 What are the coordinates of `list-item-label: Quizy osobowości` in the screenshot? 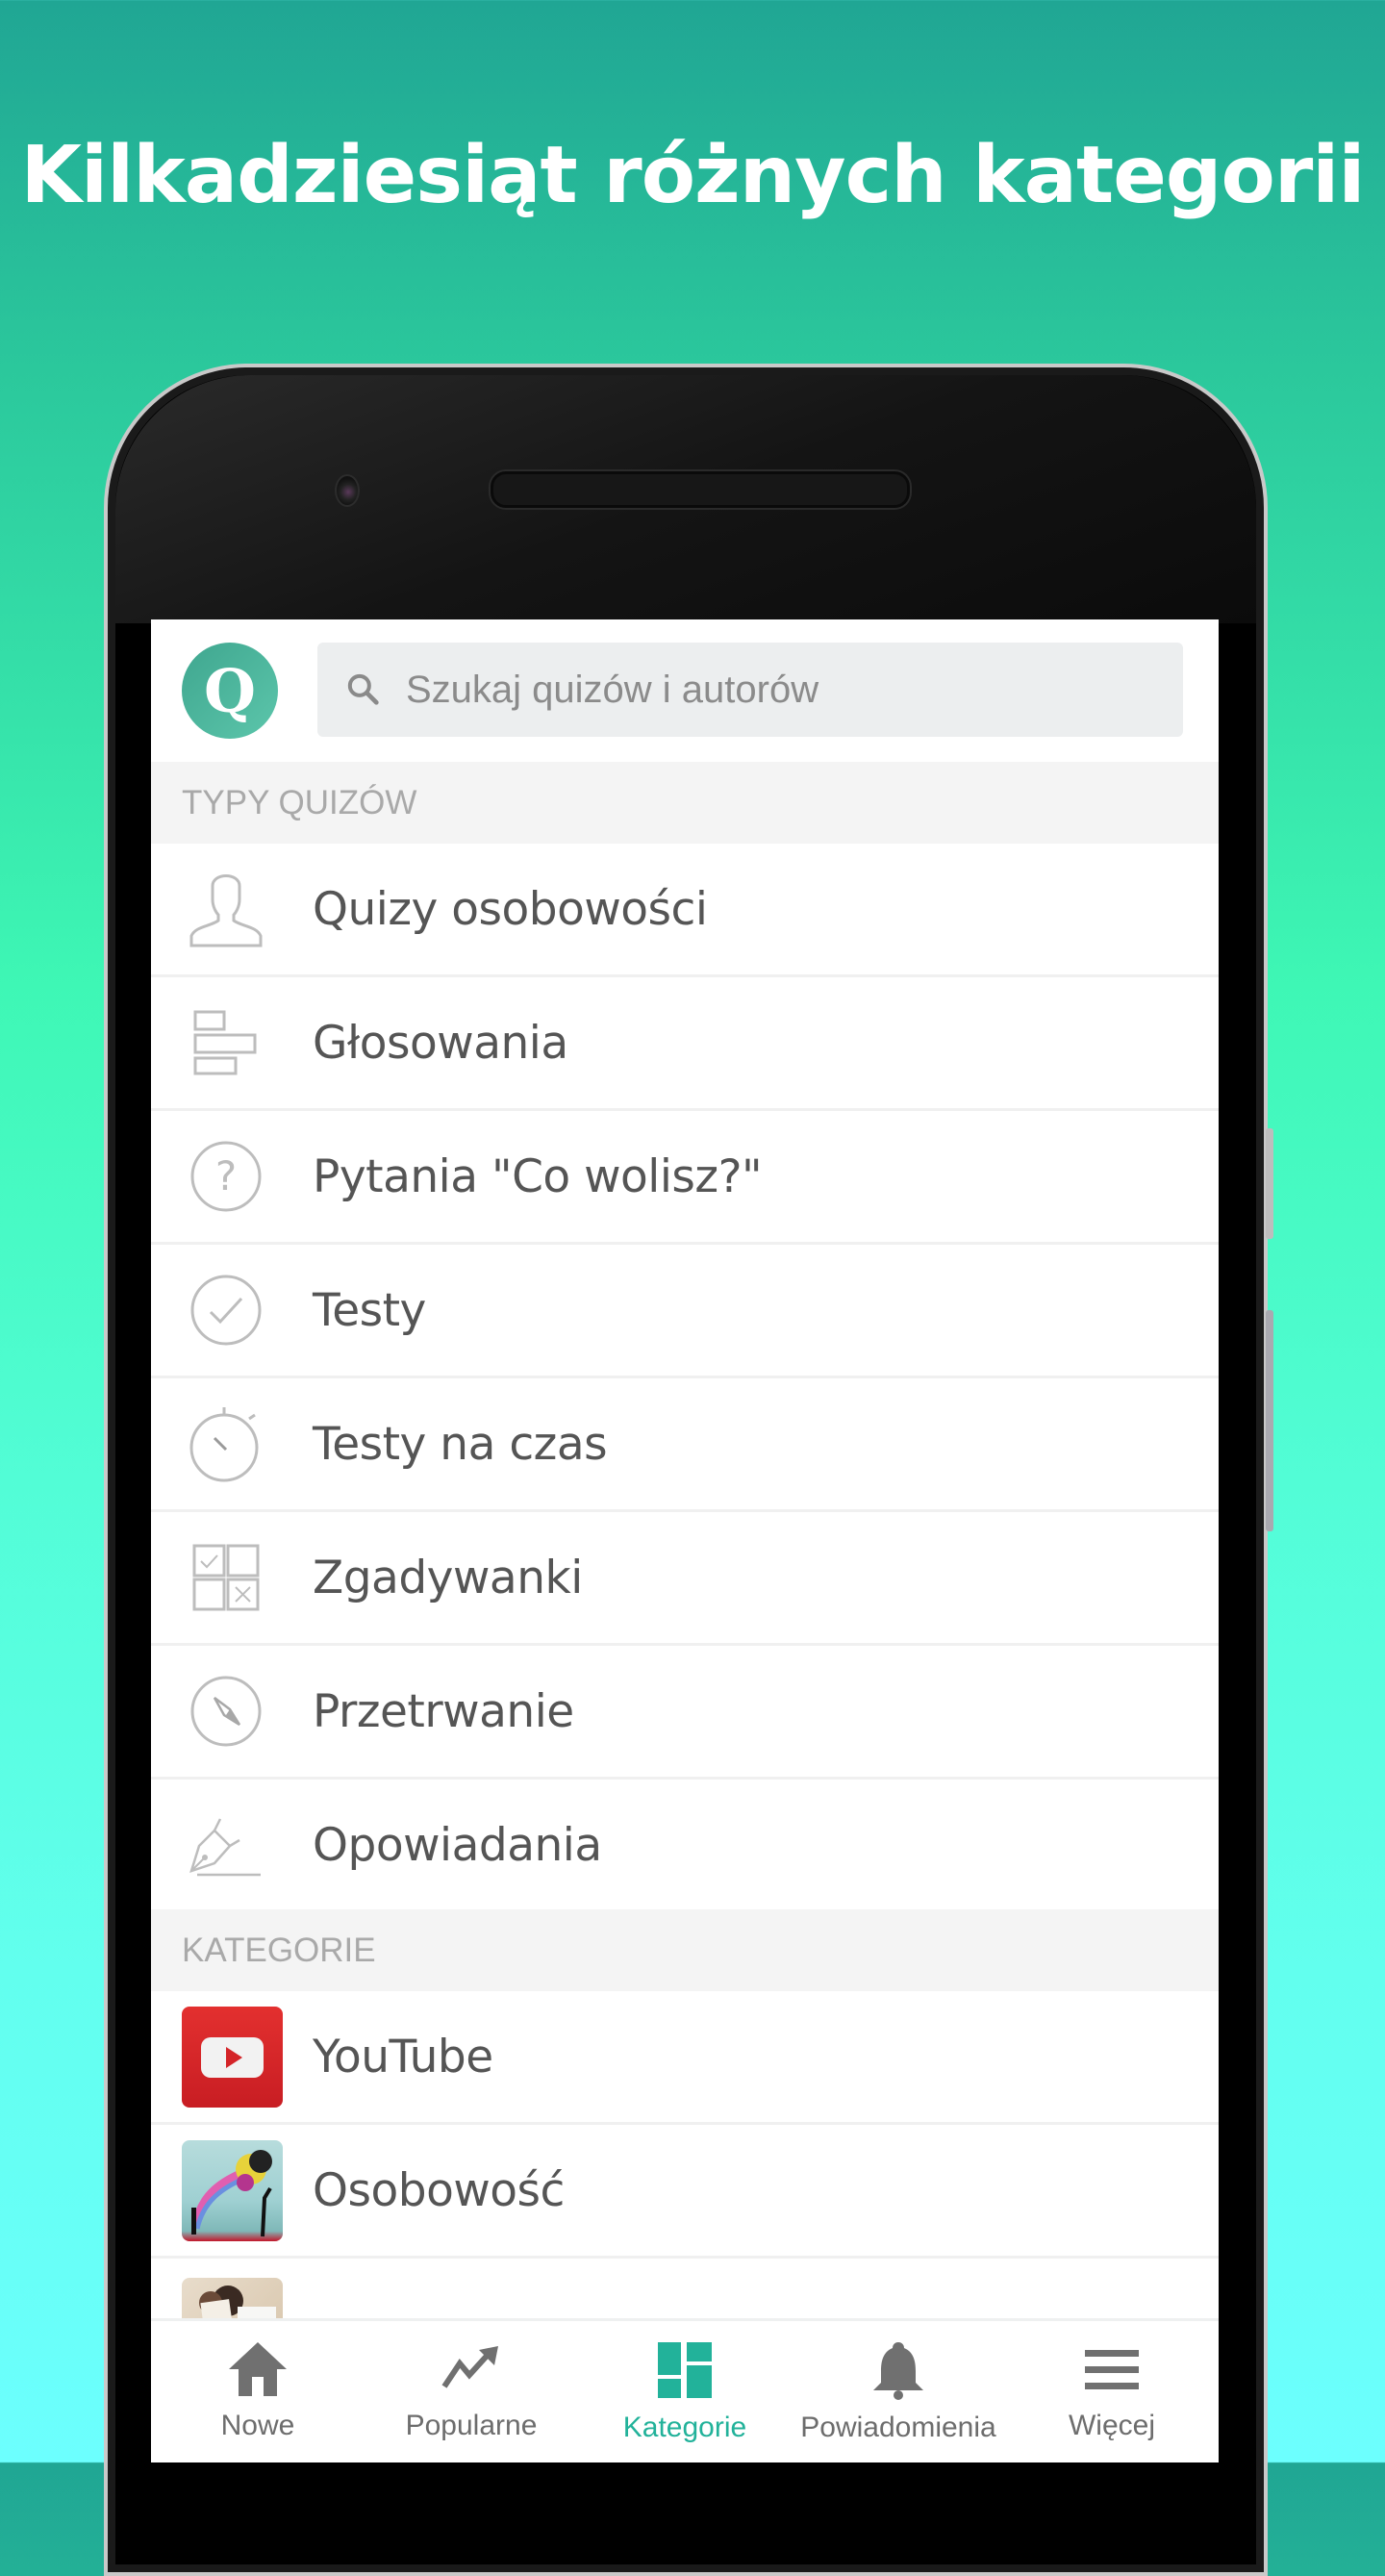 It's located at (510, 909).